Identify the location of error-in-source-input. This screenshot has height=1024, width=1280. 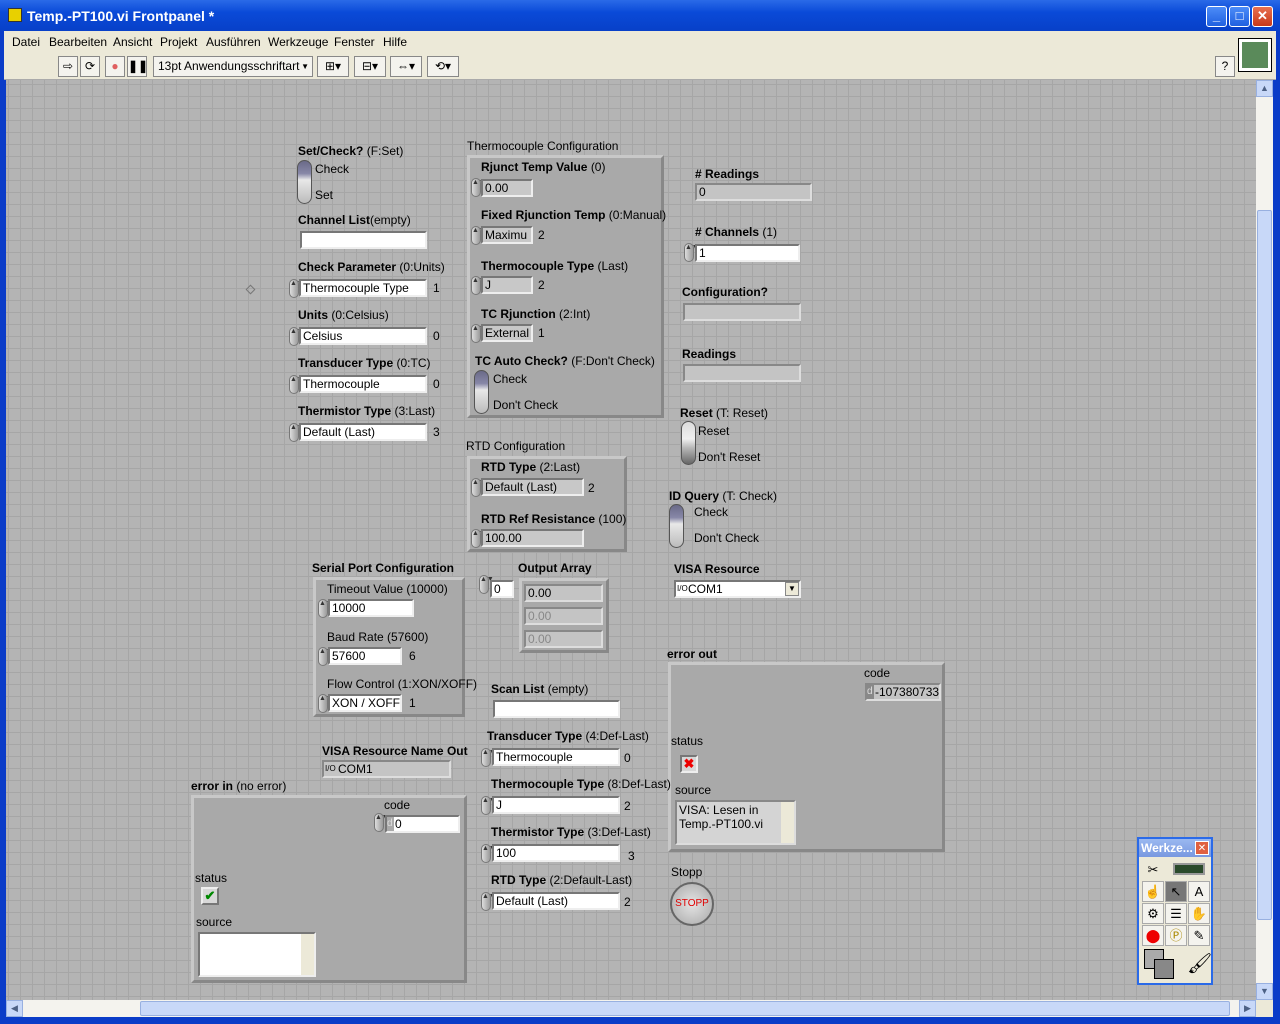
(257, 954).